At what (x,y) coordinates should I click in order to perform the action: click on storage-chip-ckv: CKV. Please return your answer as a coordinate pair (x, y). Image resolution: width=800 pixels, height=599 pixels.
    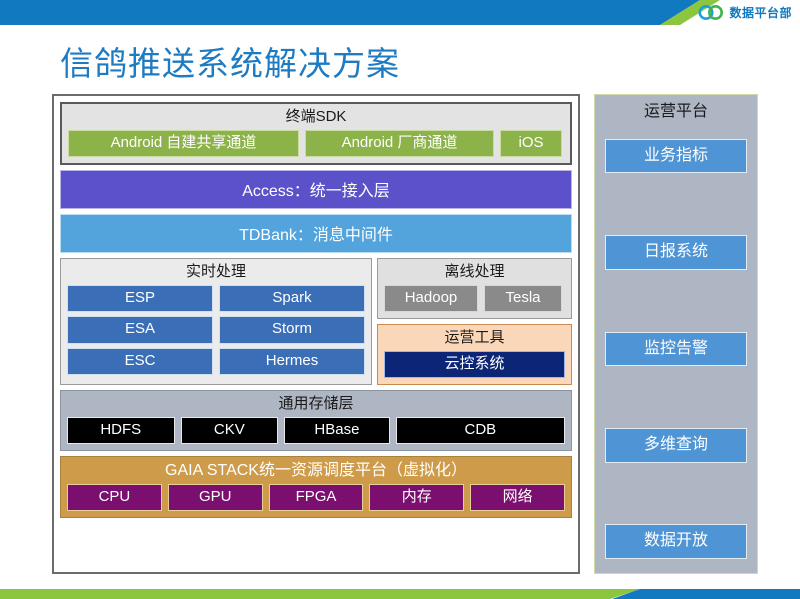
    Looking at the image, I should click on (229, 430).